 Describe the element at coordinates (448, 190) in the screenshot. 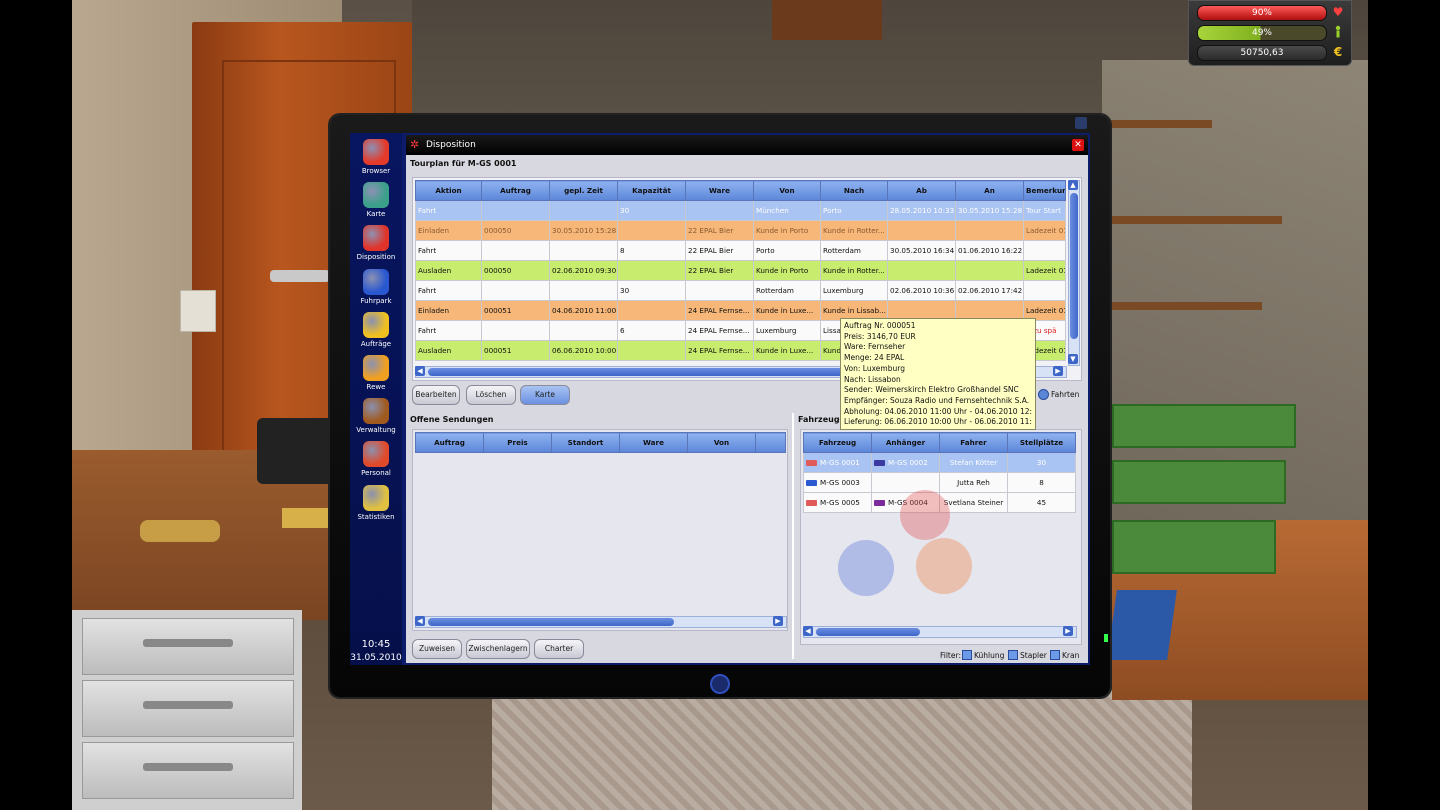

I see `column-header: Aktion` at that location.